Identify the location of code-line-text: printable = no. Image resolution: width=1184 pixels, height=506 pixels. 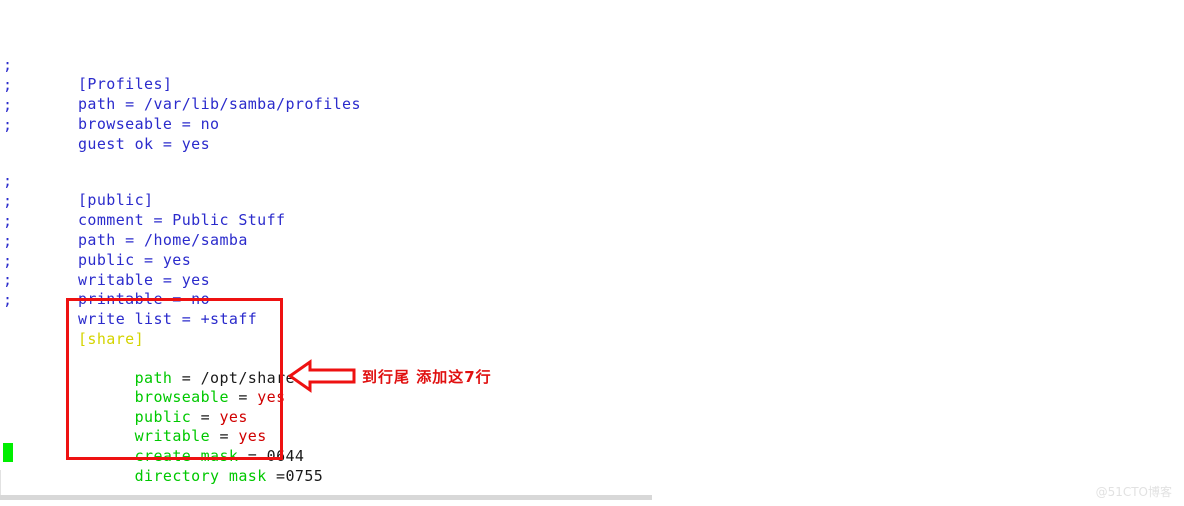
(144, 300).